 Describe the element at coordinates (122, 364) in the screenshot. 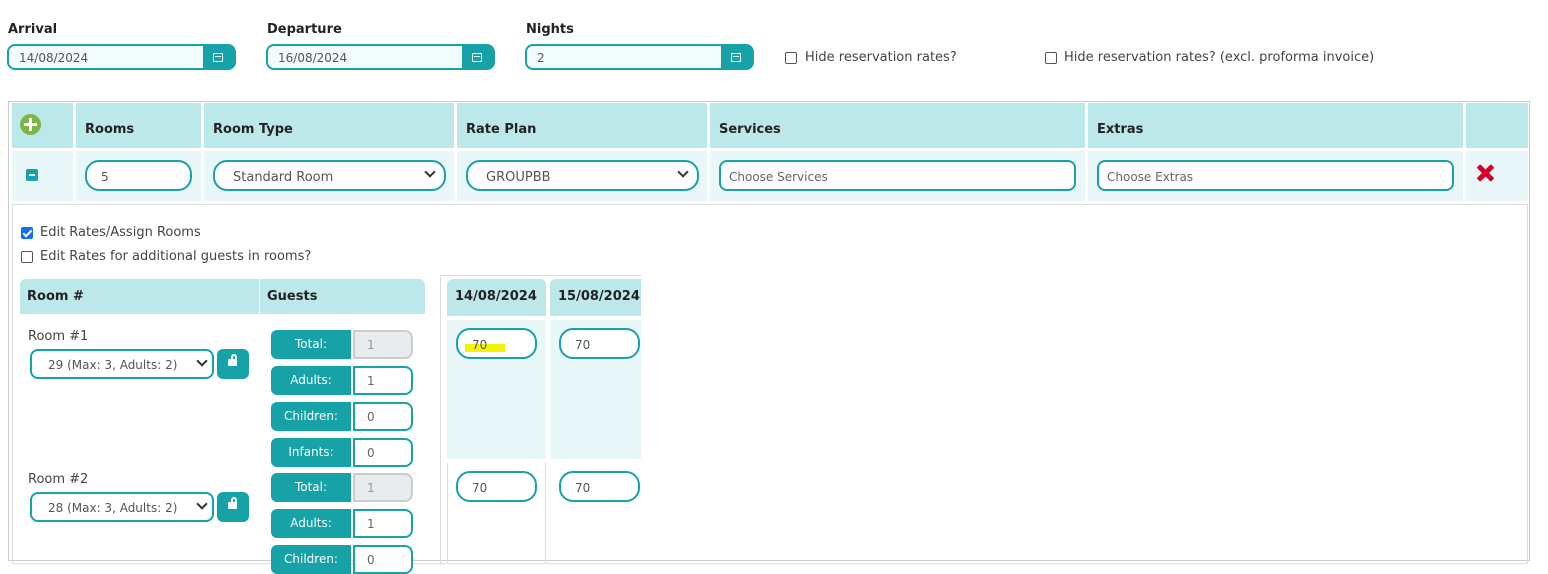

I see `room-1-assignment-select: 29 (Max: 3, Adults: 2)` at that location.